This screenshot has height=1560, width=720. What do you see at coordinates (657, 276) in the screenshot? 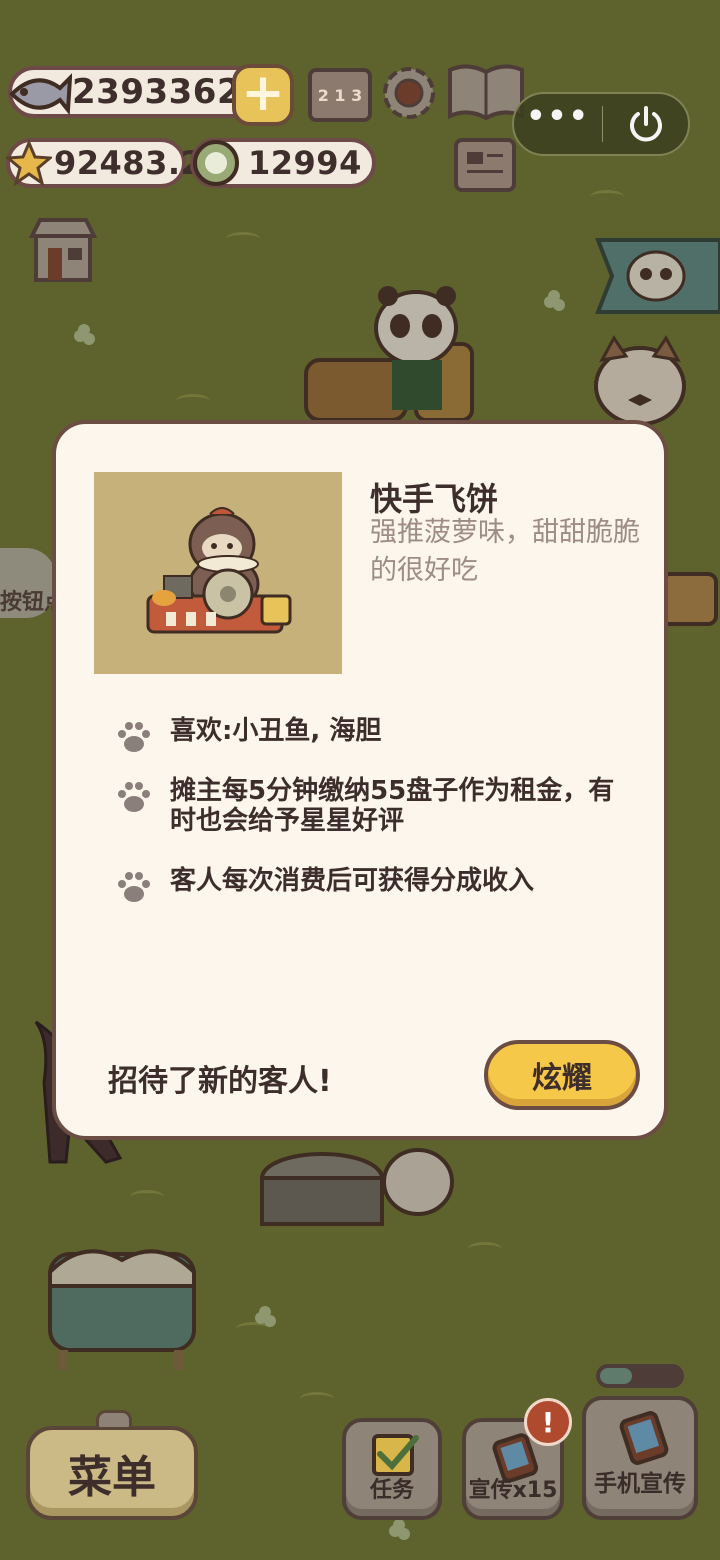
I see `hint-banner` at bounding box center [657, 276].